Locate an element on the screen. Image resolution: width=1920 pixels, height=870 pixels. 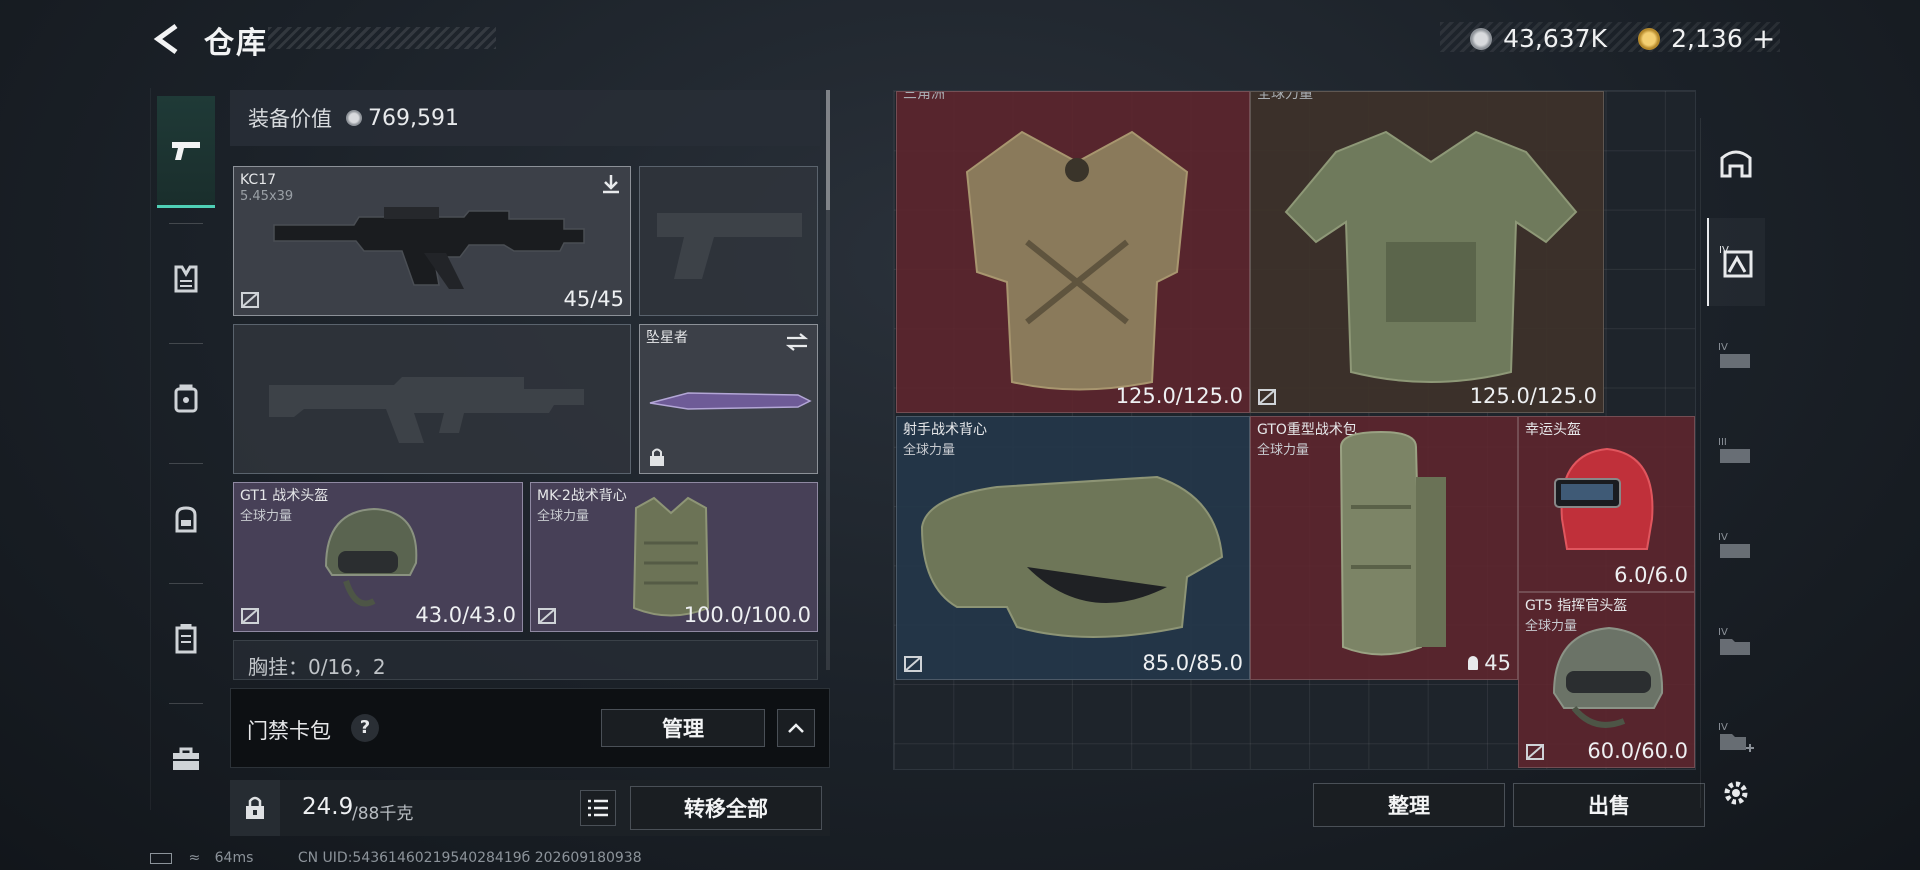
item-count: 45 is located at coordinates (1497, 663).